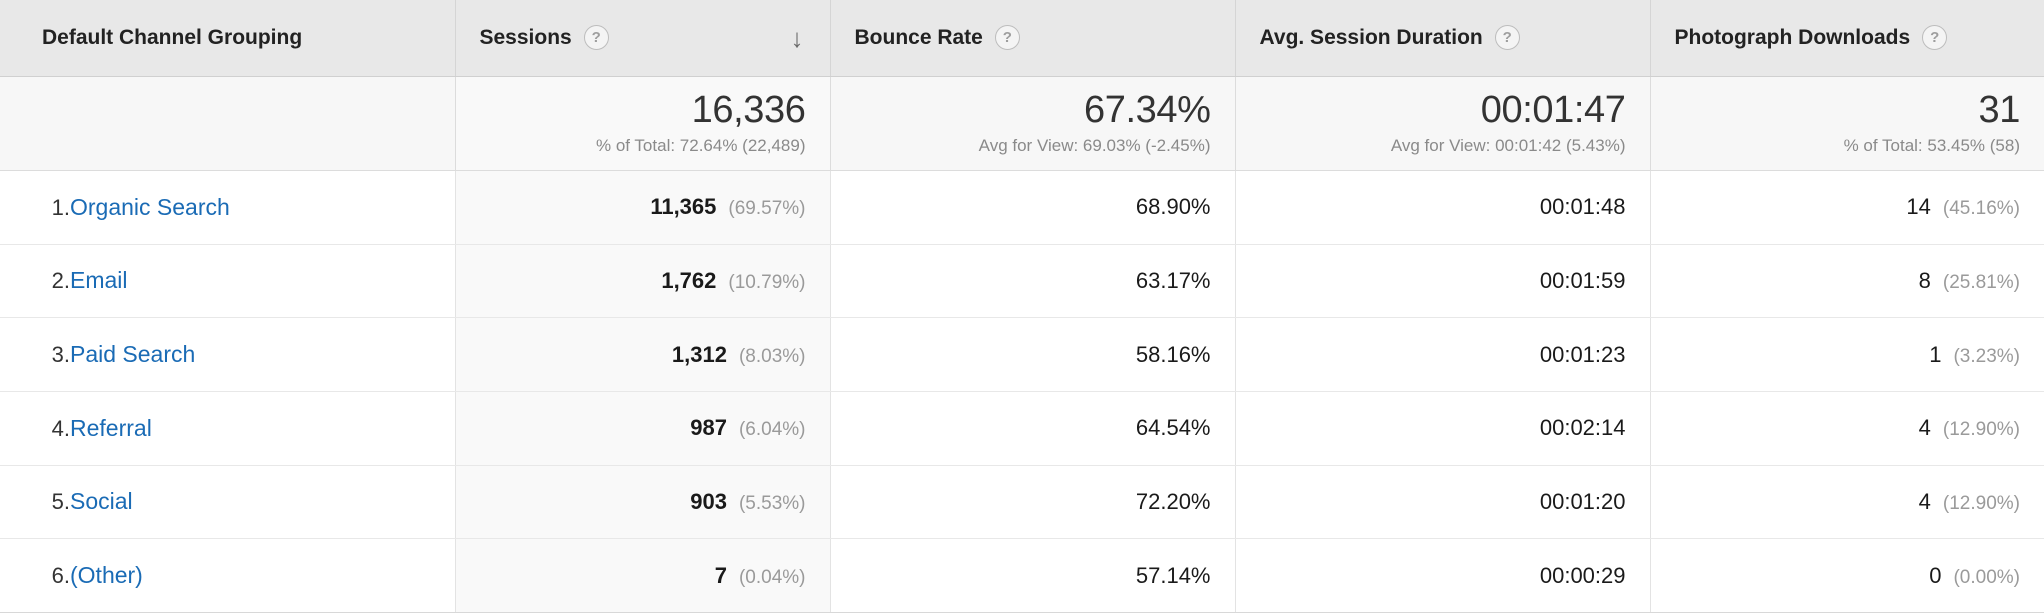  I want to click on photograph-downloads-percent: (0.00%), so click(1986, 577).